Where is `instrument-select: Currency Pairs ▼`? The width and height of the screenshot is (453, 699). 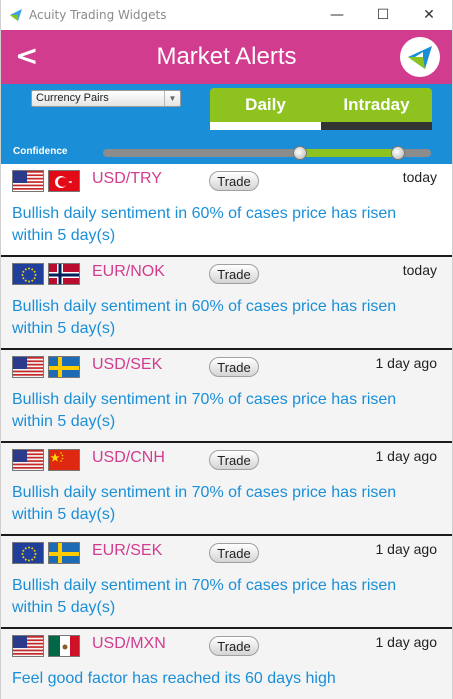
instrument-select: Currency Pairs ▼ is located at coordinates (106, 98).